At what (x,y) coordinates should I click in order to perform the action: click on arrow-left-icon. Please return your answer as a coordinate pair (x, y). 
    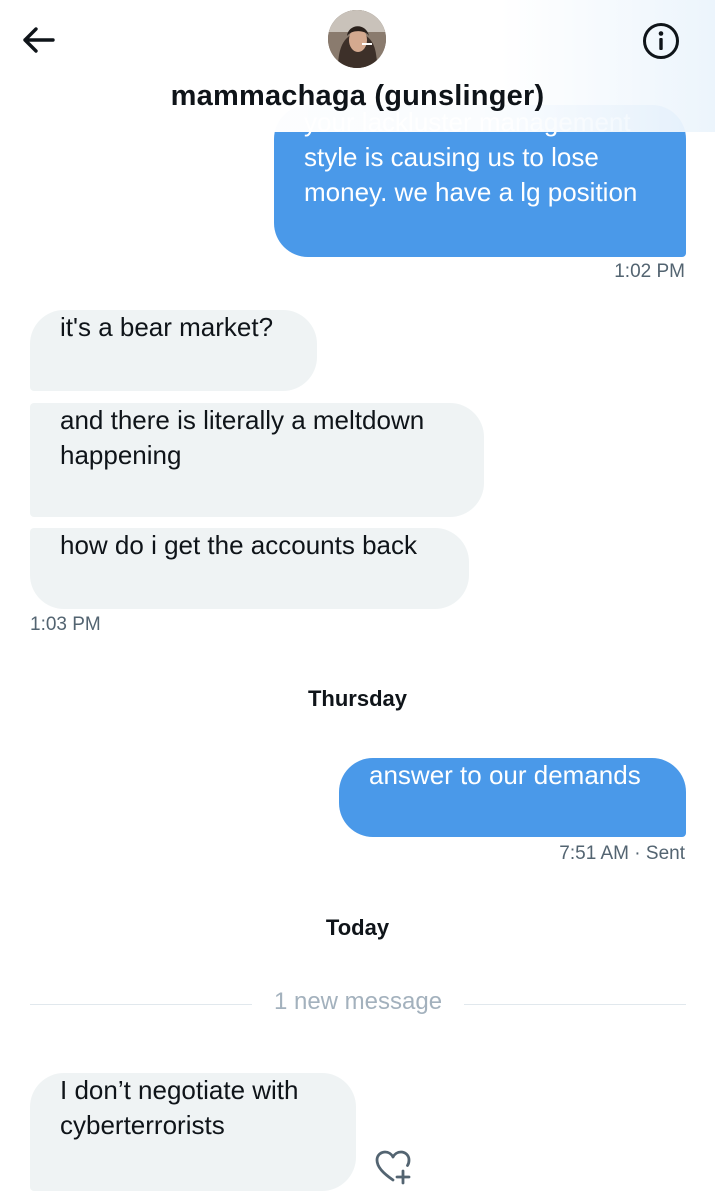
    Looking at the image, I should click on (39, 40).